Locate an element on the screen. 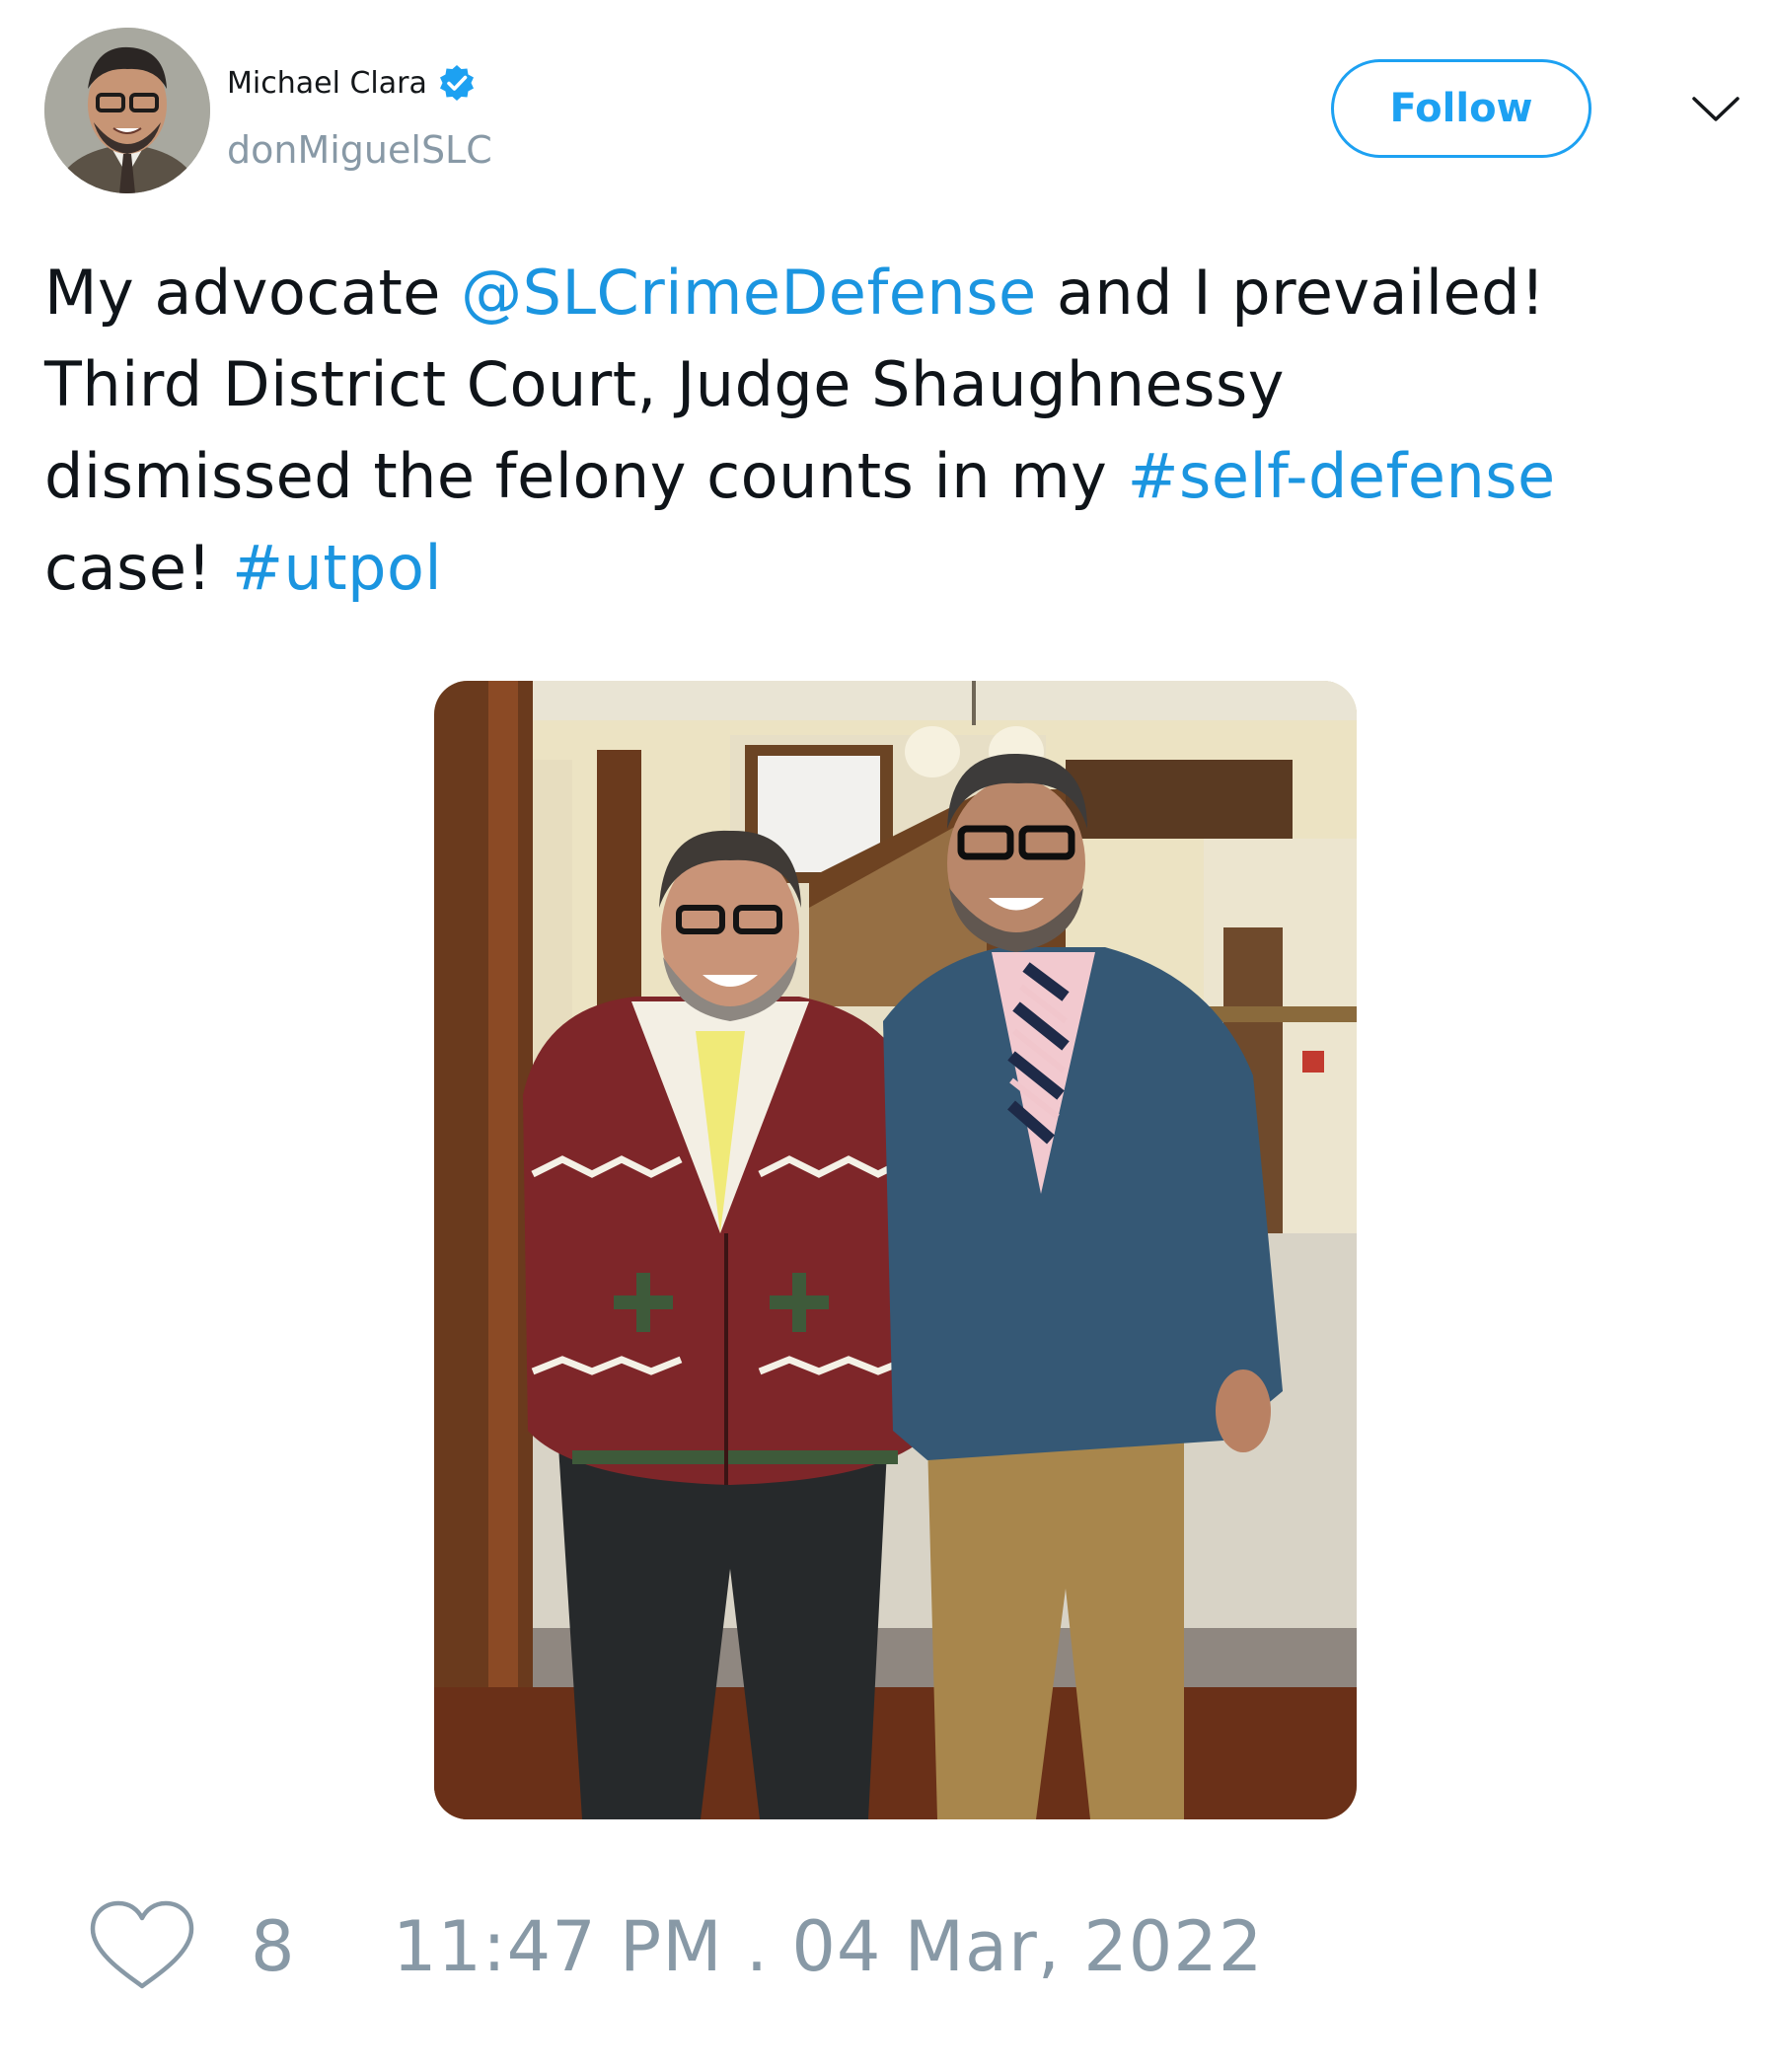 Image resolution: width=1776 pixels, height=2072 pixels. hashtag-link: #self-defense is located at coordinates (1342, 476).